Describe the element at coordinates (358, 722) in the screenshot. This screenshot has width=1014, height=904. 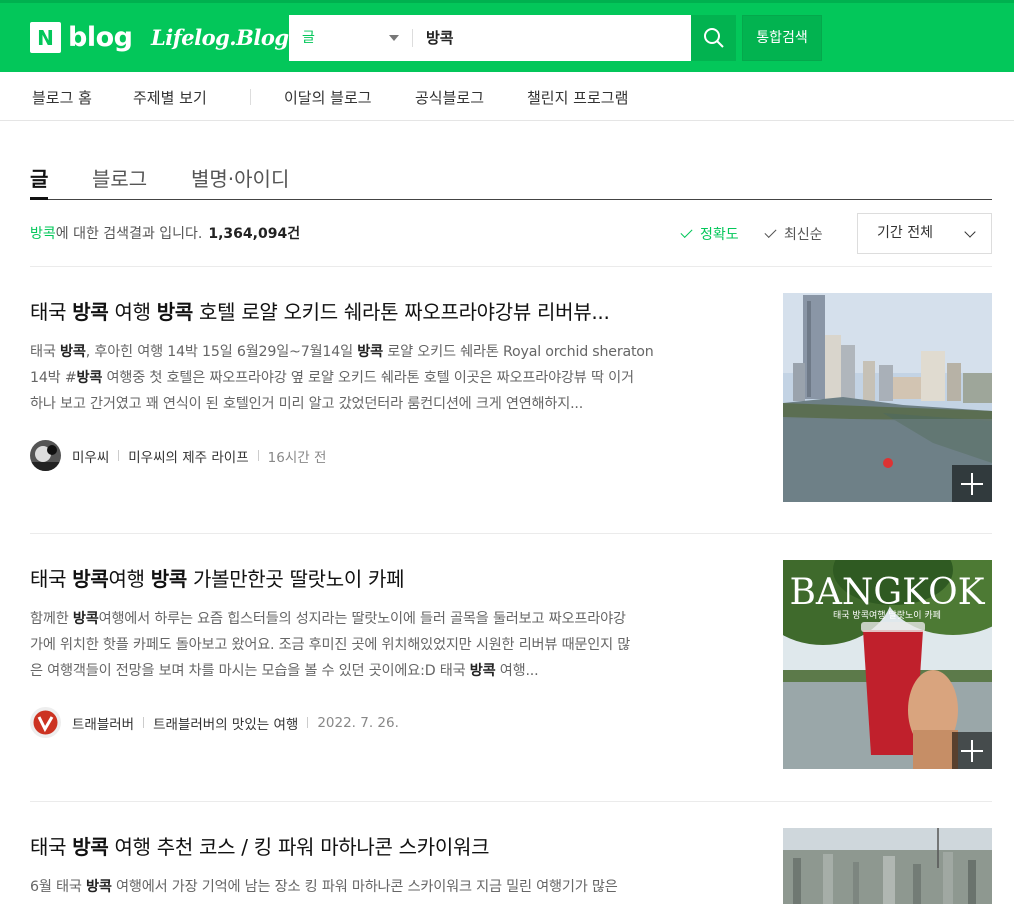
I see `post-time: 2022. 7. 26.` at that location.